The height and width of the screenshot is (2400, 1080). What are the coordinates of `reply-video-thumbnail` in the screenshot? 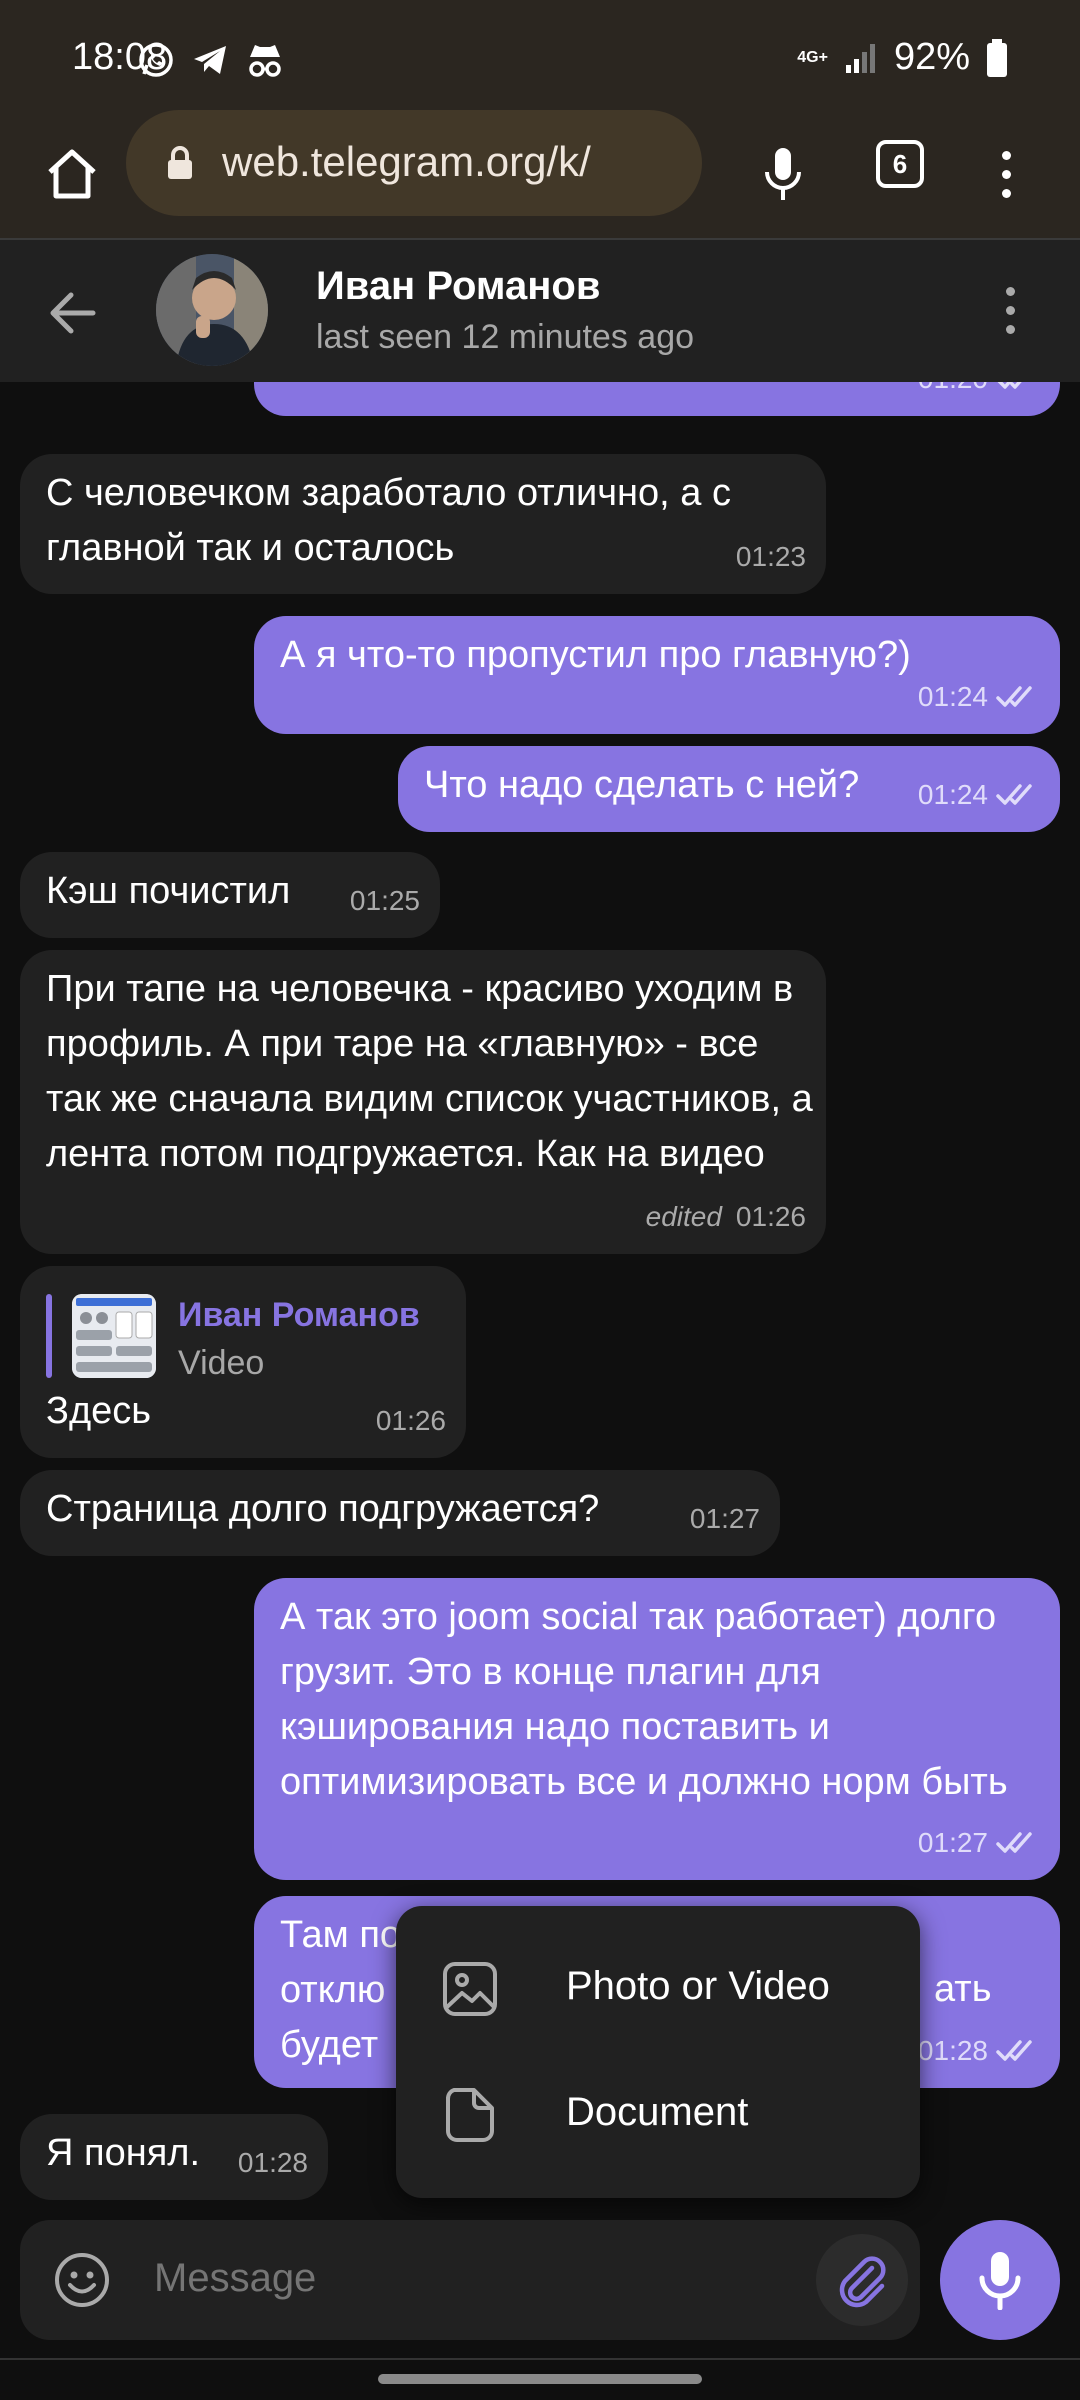 It's located at (114, 1336).